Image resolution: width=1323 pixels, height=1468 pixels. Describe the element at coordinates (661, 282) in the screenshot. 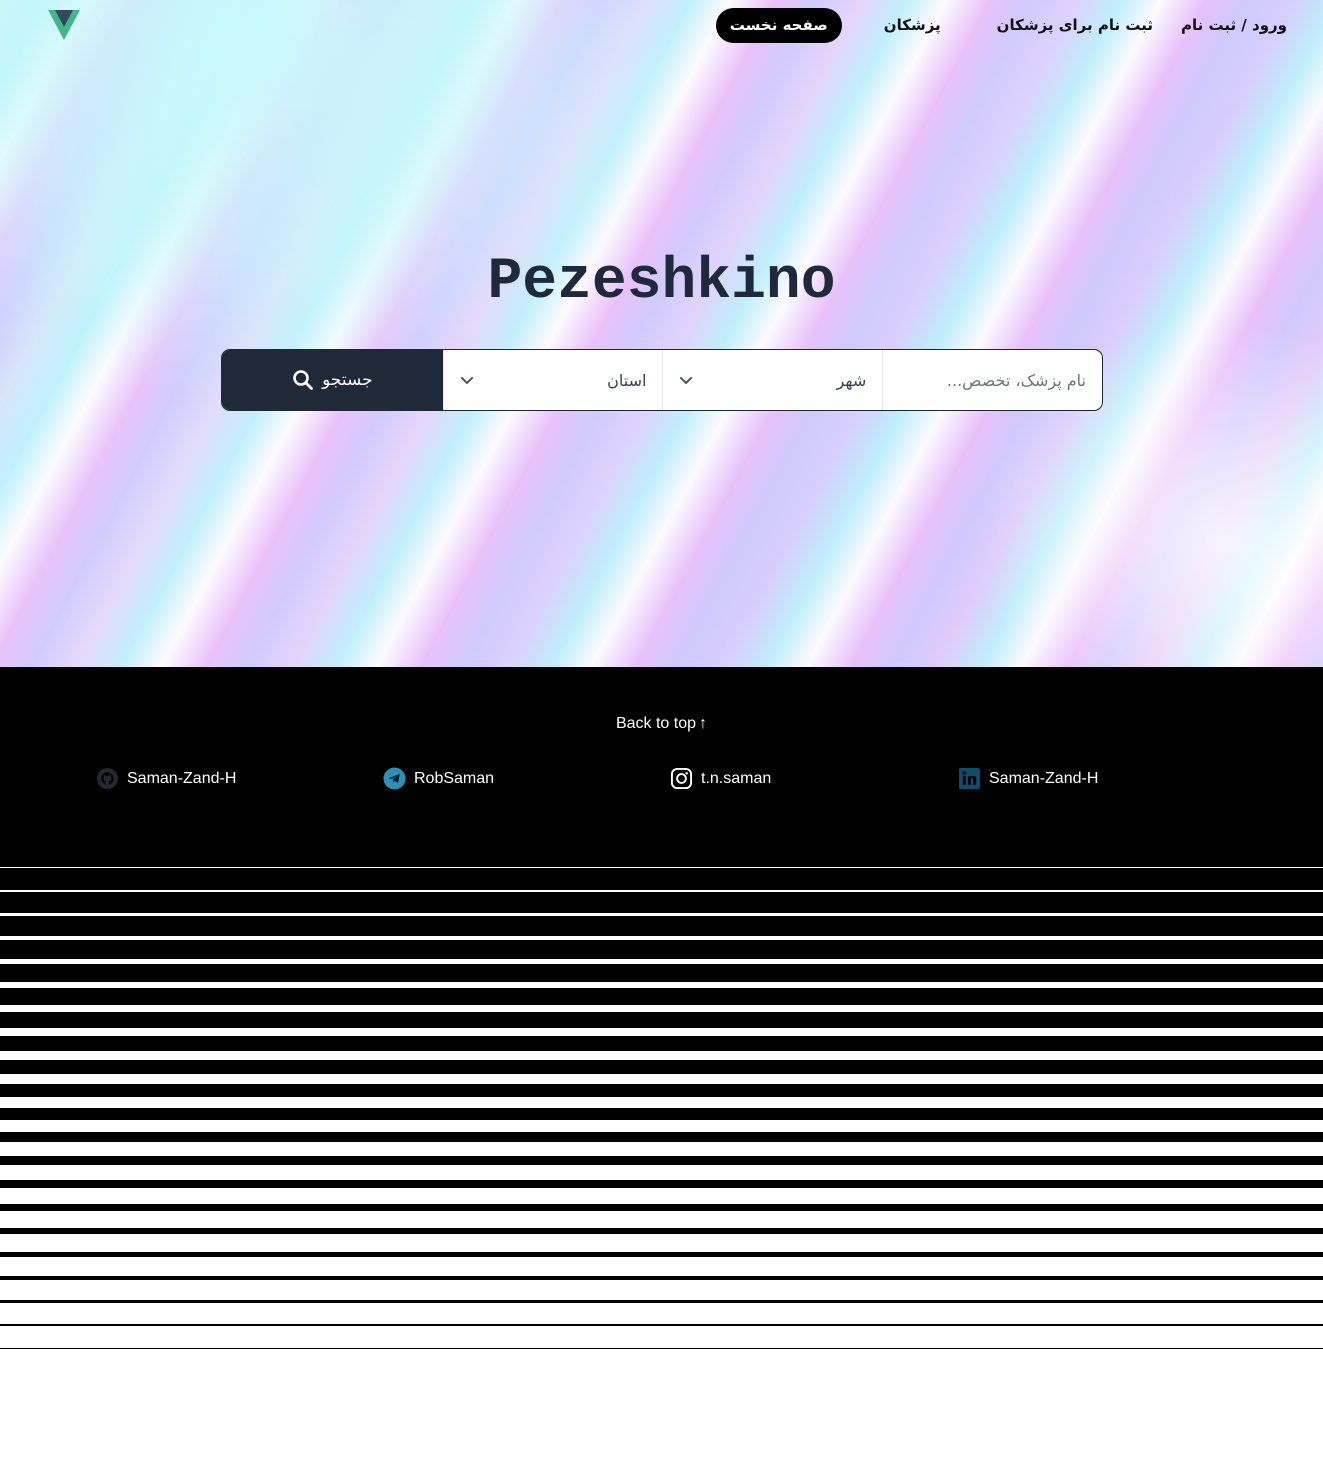

I see `page-title: Pezeshkino` at that location.